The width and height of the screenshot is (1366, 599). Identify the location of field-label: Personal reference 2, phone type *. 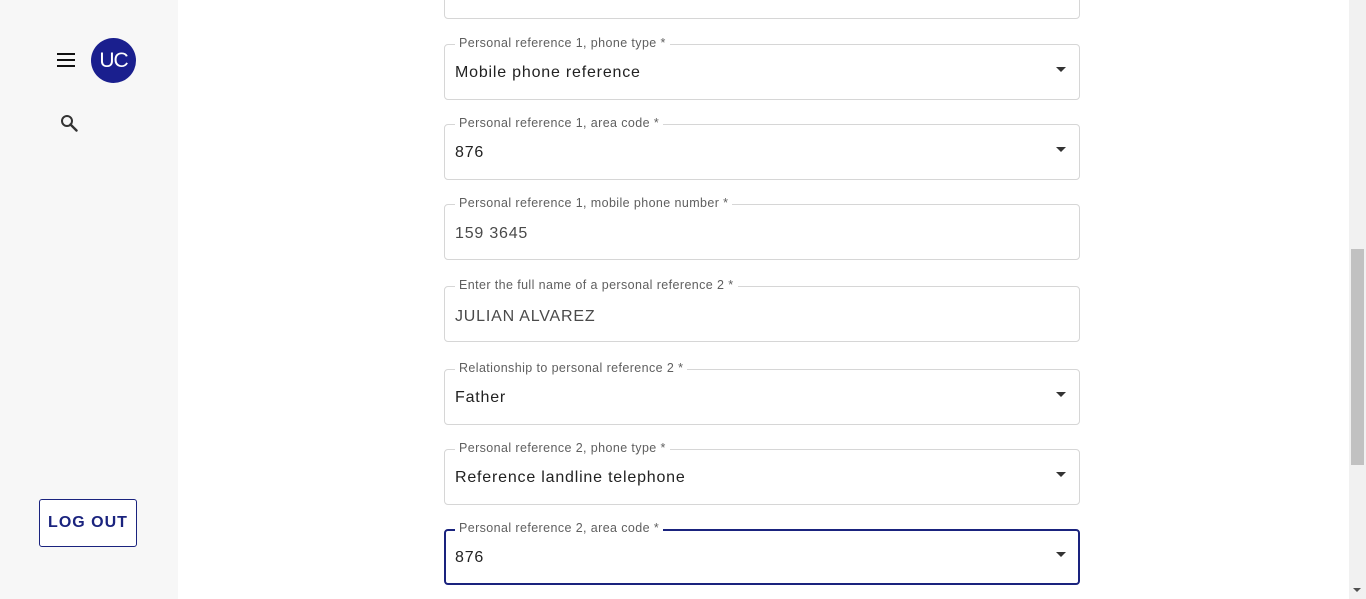
(562, 448).